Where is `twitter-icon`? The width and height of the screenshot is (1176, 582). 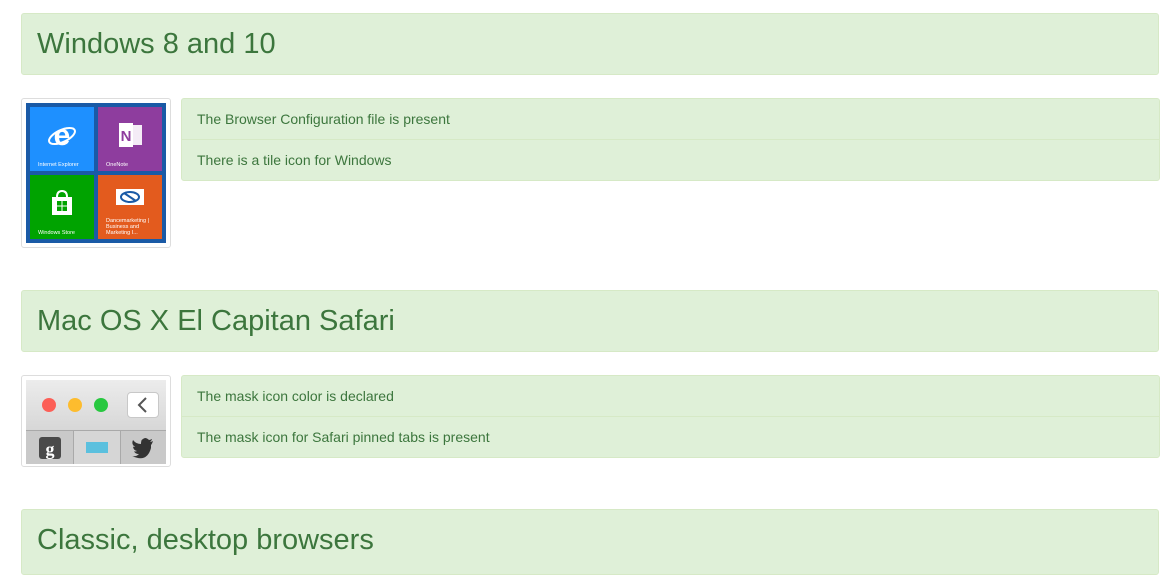 twitter-icon is located at coordinates (142, 448).